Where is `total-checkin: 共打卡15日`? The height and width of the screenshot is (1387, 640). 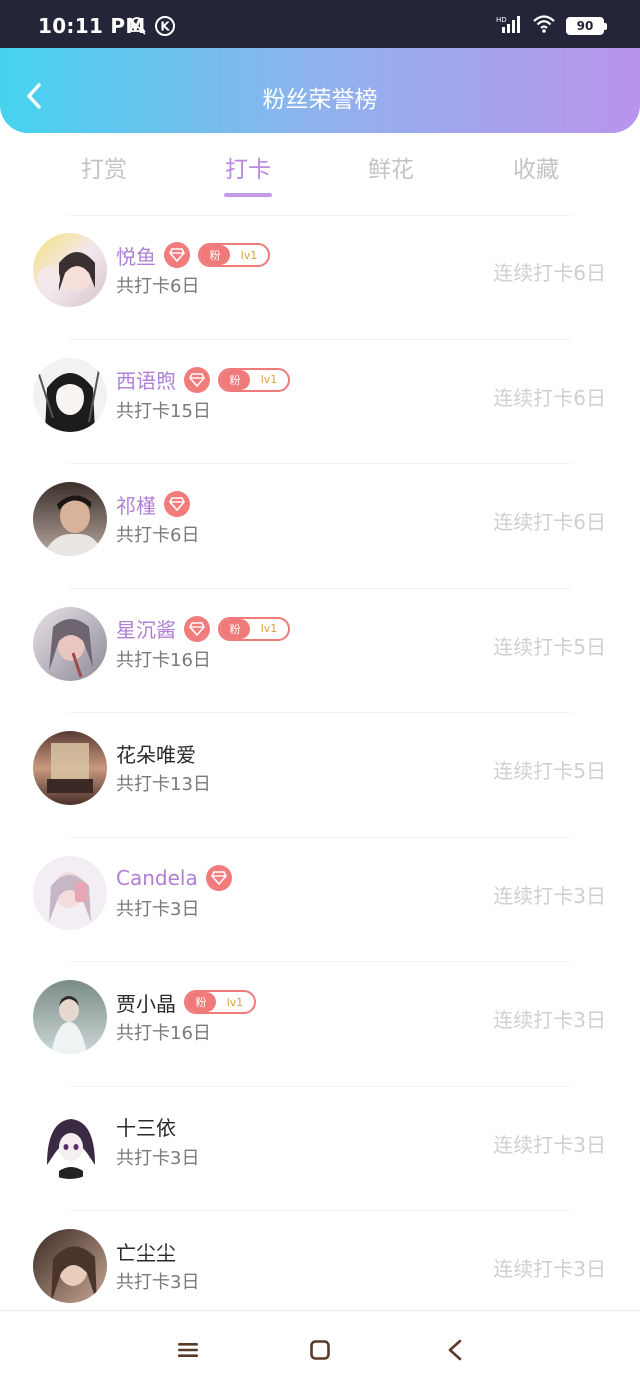
total-checkin: 共打卡15日 is located at coordinates (163, 411).